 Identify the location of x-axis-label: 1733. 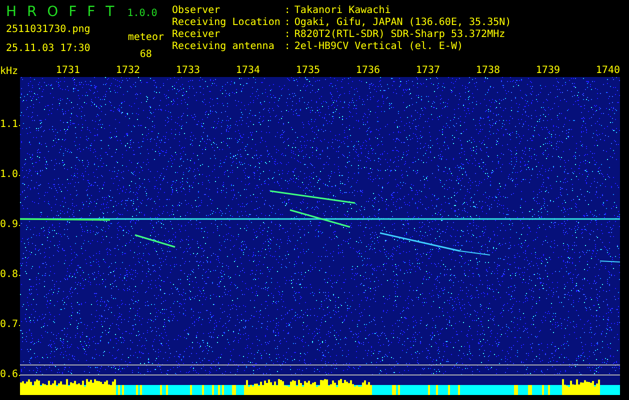
(188, 71).